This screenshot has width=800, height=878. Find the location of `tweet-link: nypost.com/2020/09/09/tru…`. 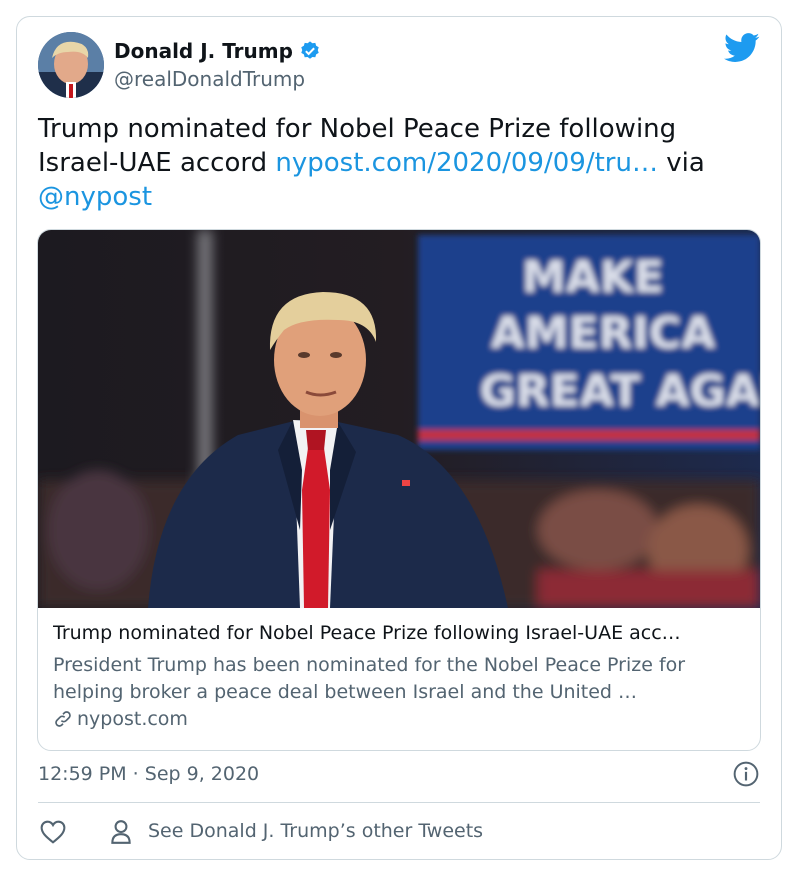

tweet-link: nypost.com/2020/09/09/tru… is located at coordinates (466, 163).